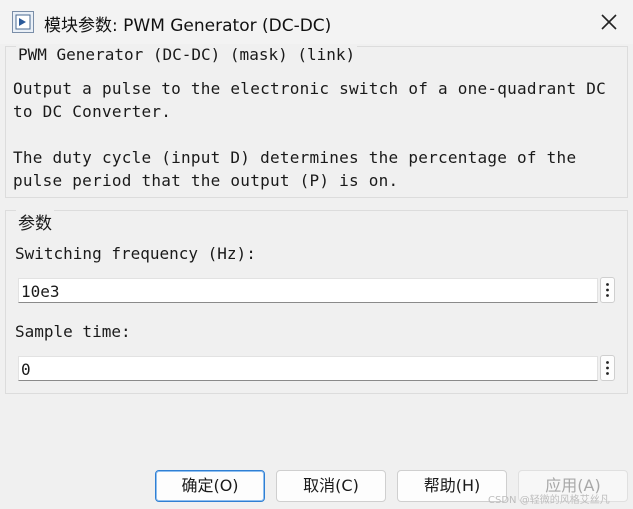 Image resolution: width=633 pixels, height=509 pixels. I want to click on watermark: CSDN @轻微的风格艾丝凡, so click(549, 500).